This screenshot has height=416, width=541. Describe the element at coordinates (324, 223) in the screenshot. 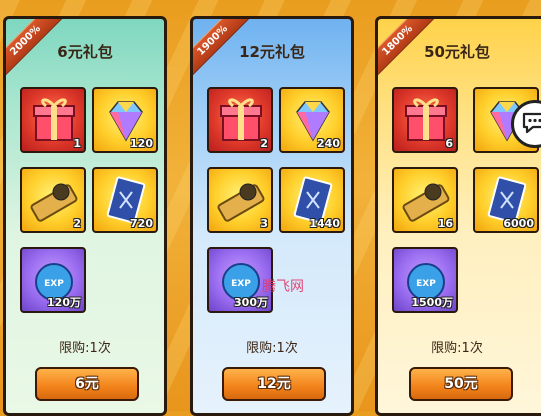

I see `item-quantity: 1440` at that location.